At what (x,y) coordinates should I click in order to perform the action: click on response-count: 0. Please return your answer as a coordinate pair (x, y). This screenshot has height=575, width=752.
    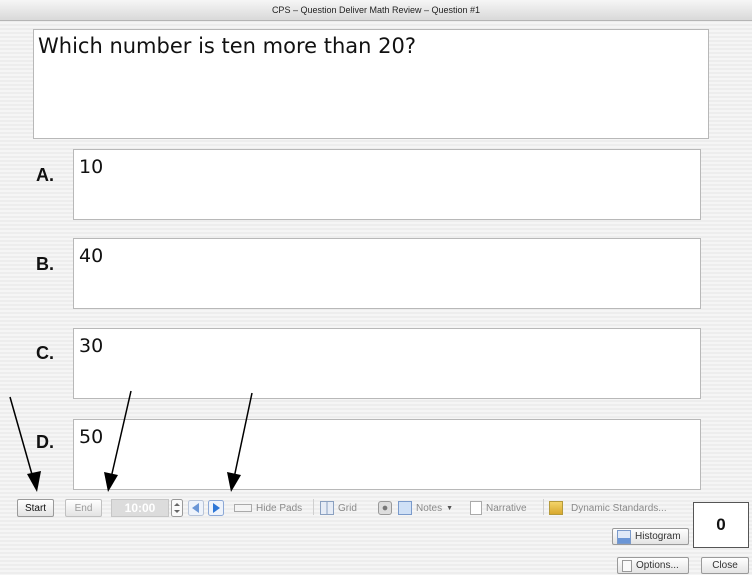
    Looking at the image, I should click on (721, 525).